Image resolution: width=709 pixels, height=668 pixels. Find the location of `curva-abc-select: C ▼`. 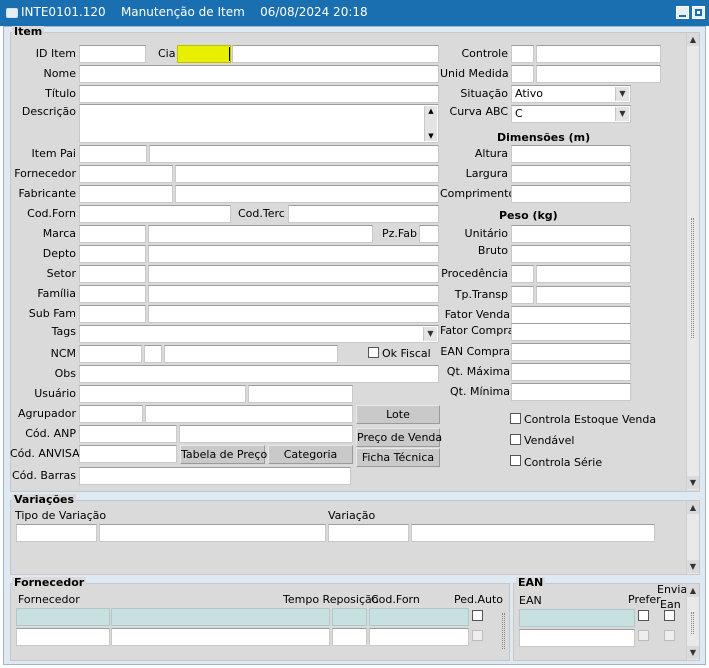

curva-abc-select: C ▼ is located at coordinates (571, 114).